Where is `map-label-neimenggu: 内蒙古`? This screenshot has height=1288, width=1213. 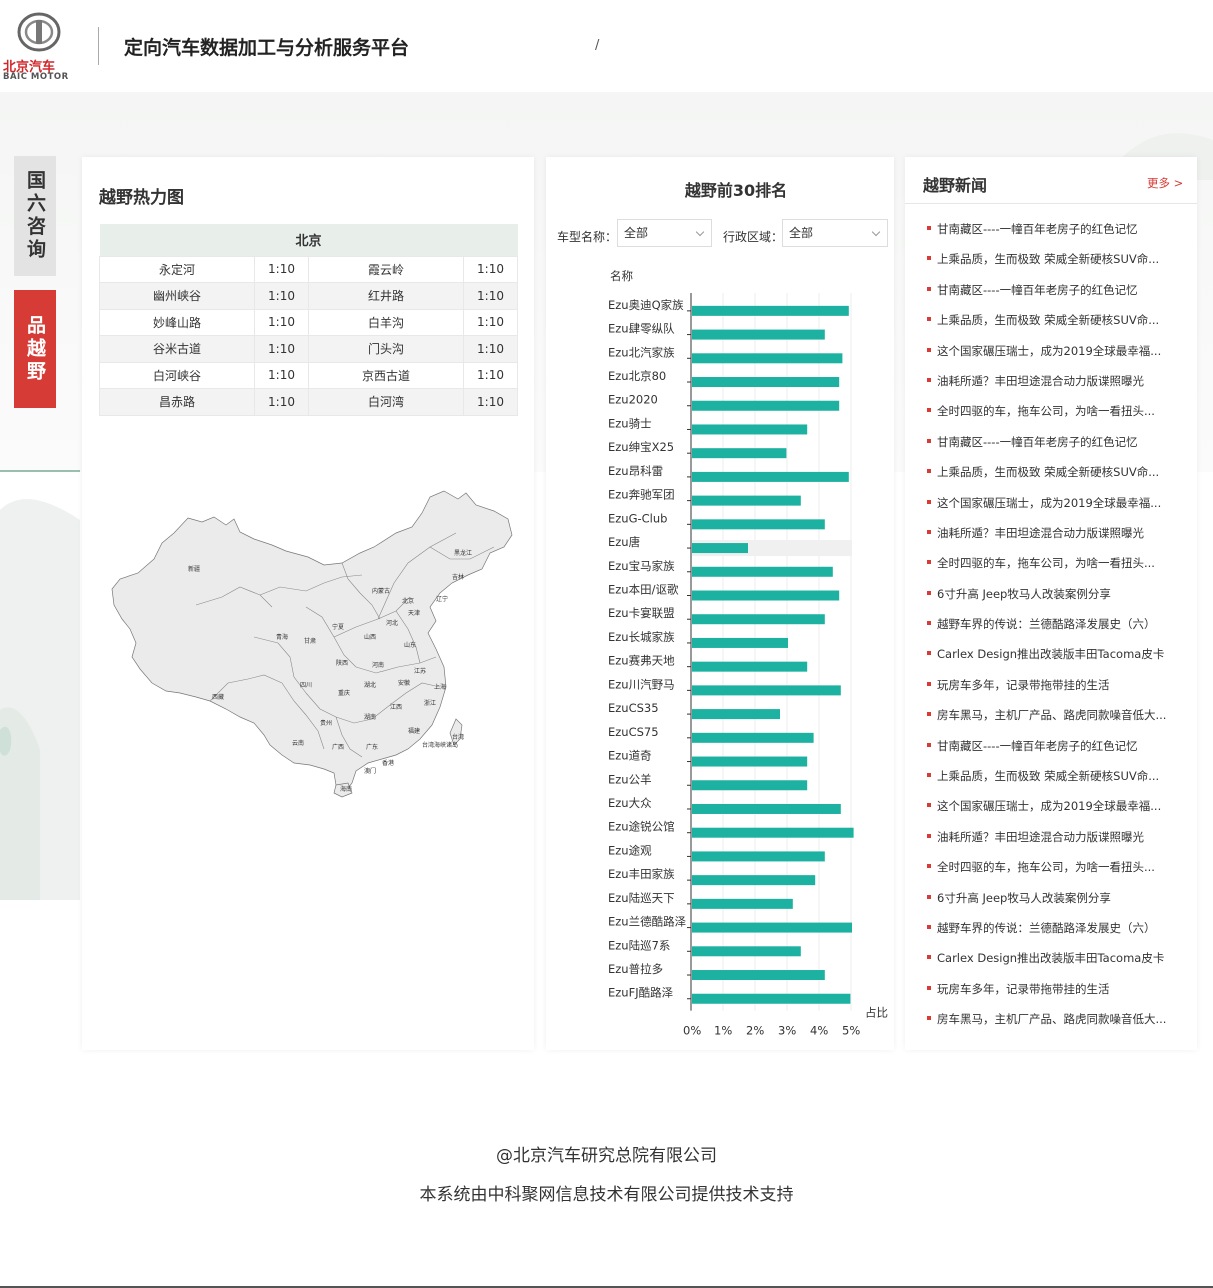
map-label-neimenggu: 内蒙古 is located at coordinates (381, 591).